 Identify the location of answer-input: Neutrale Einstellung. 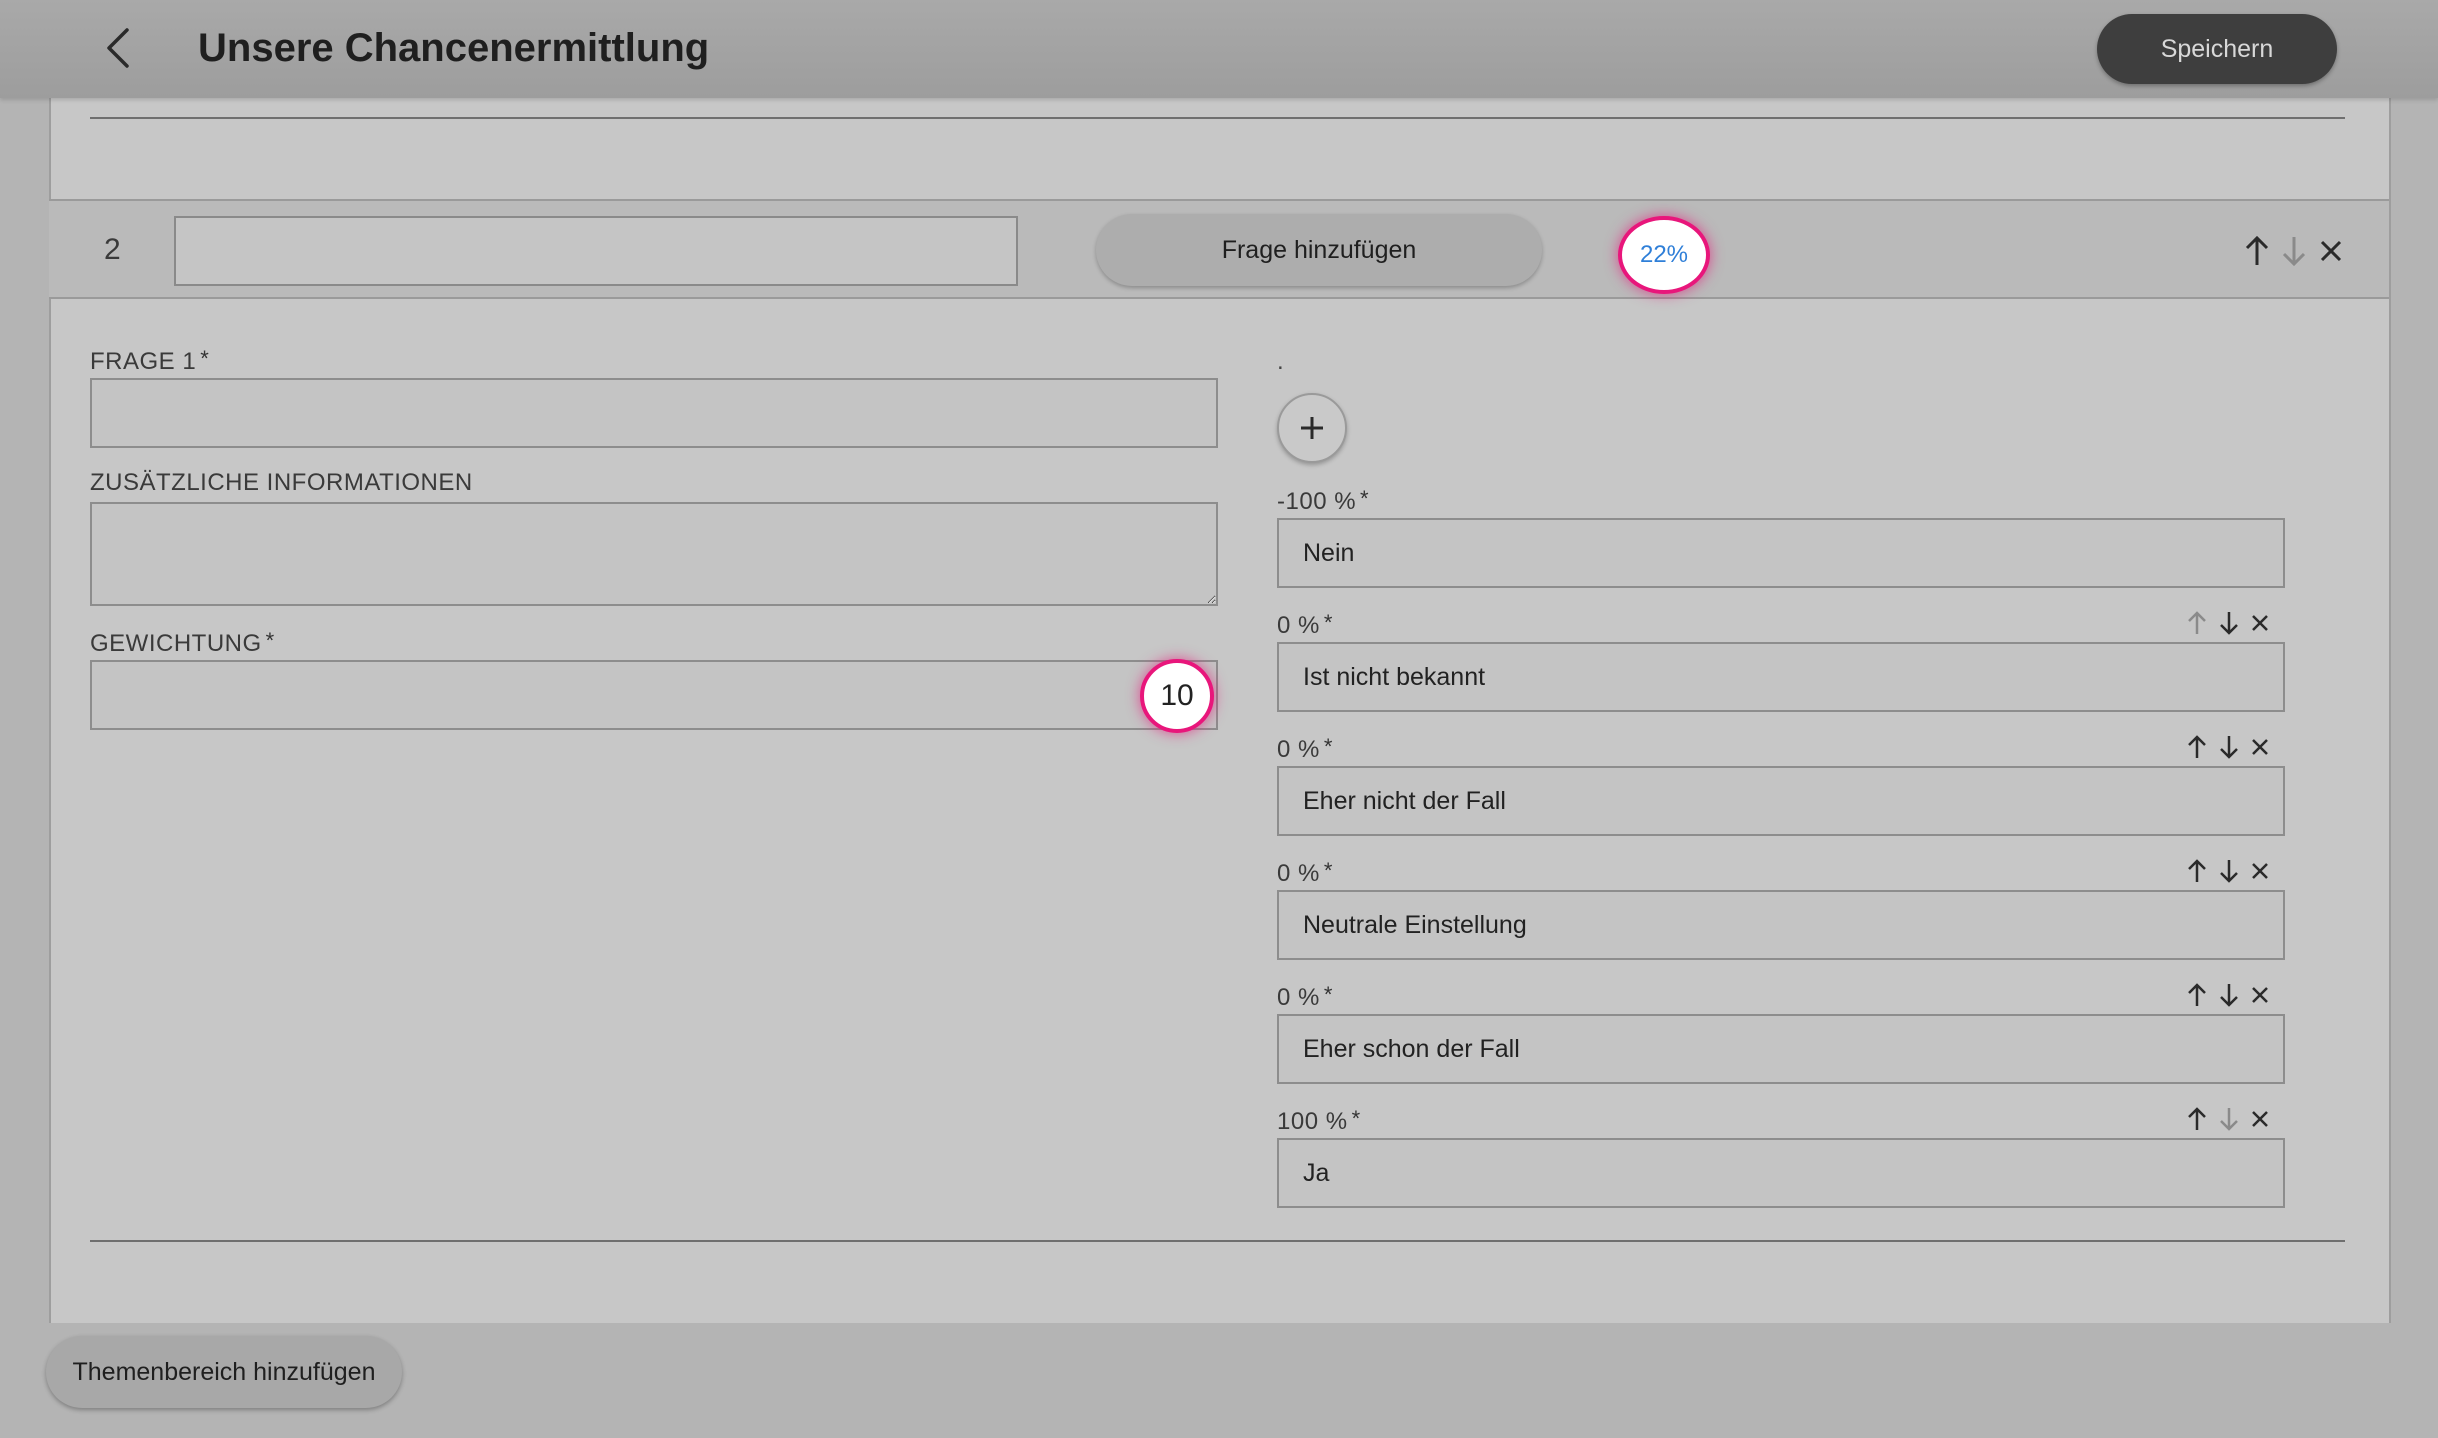
(1781, 925).